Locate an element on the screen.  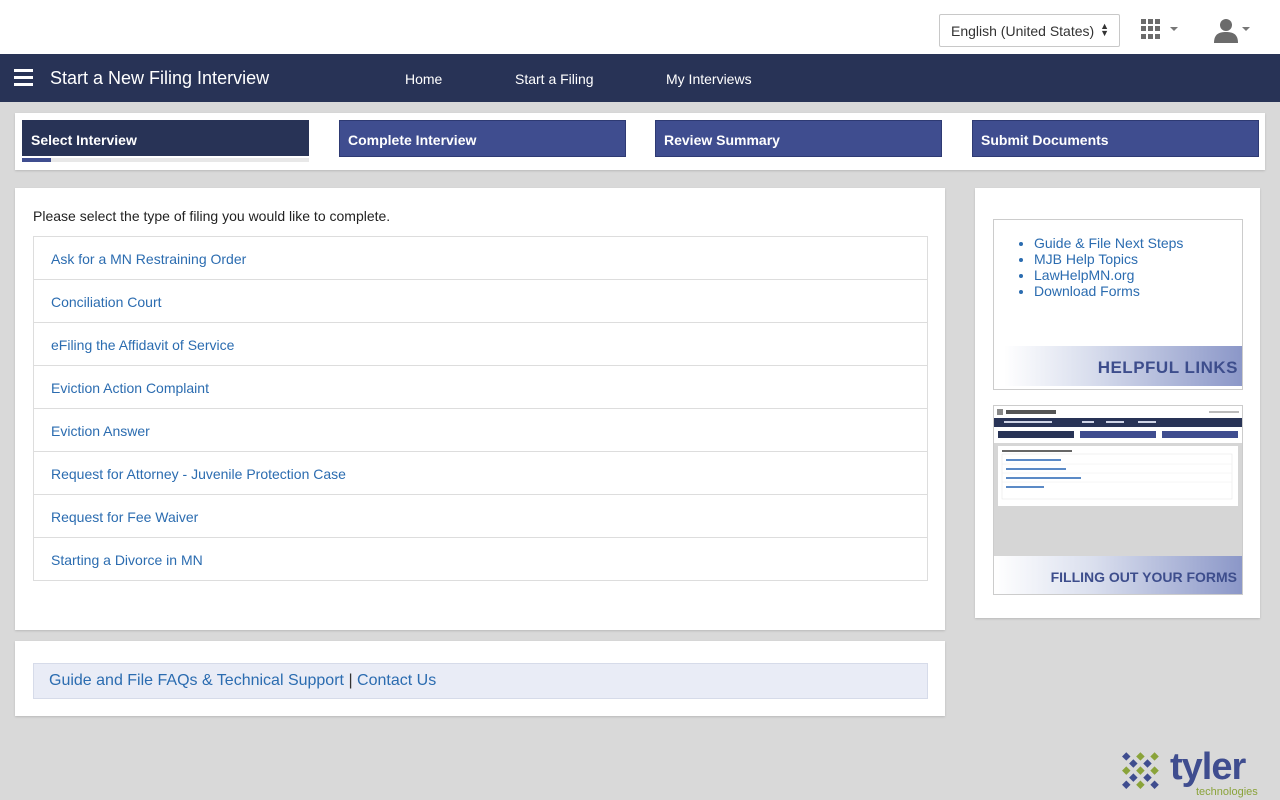
tyler-technologies-logo: tyler technologies is located at coordinates (1190, 772).